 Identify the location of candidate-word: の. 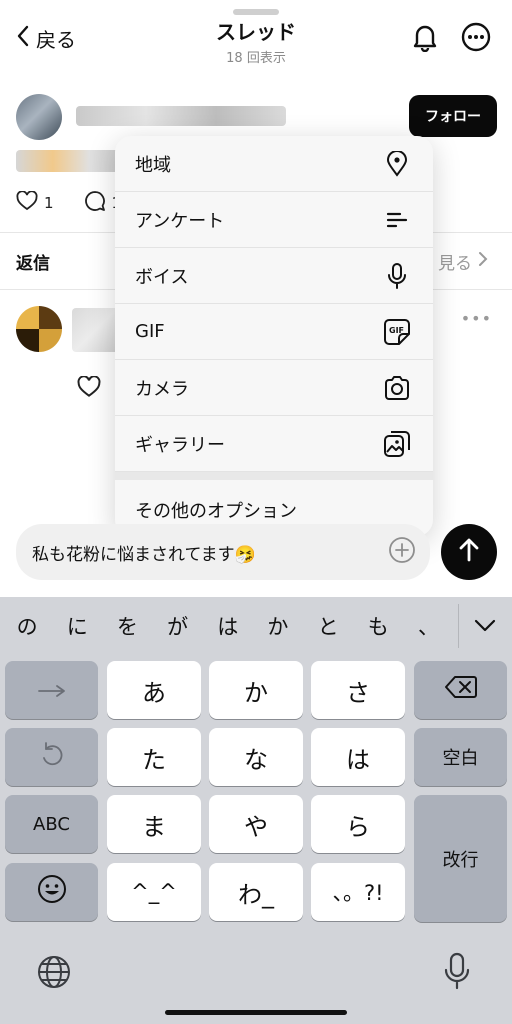
(27, 626).